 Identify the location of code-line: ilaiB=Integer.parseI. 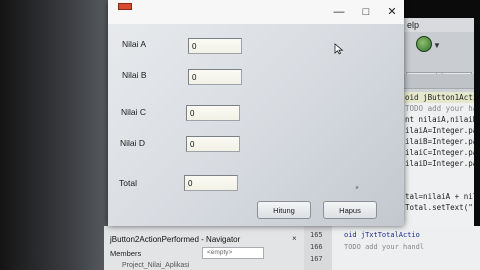
(439, 141).